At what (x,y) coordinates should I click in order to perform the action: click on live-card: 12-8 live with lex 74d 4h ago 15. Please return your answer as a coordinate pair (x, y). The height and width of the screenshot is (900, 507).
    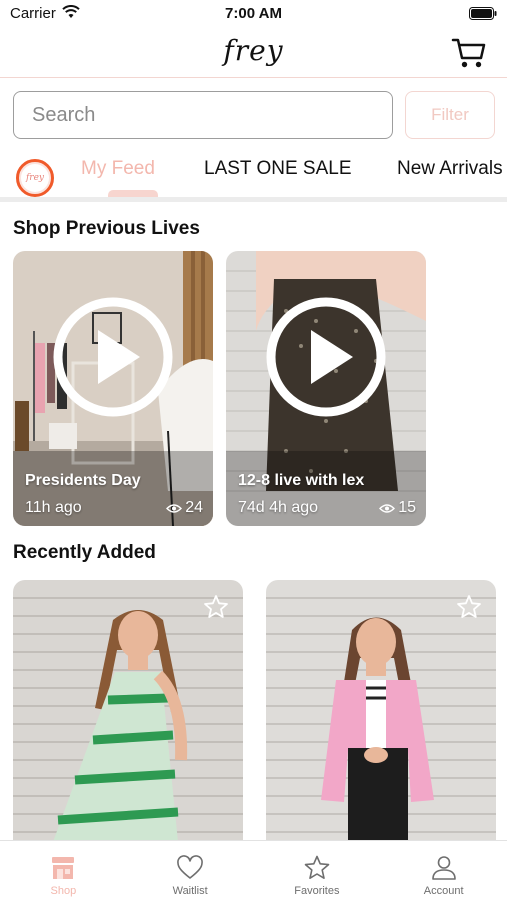
    Looking at the image, I should click on (326, 388).